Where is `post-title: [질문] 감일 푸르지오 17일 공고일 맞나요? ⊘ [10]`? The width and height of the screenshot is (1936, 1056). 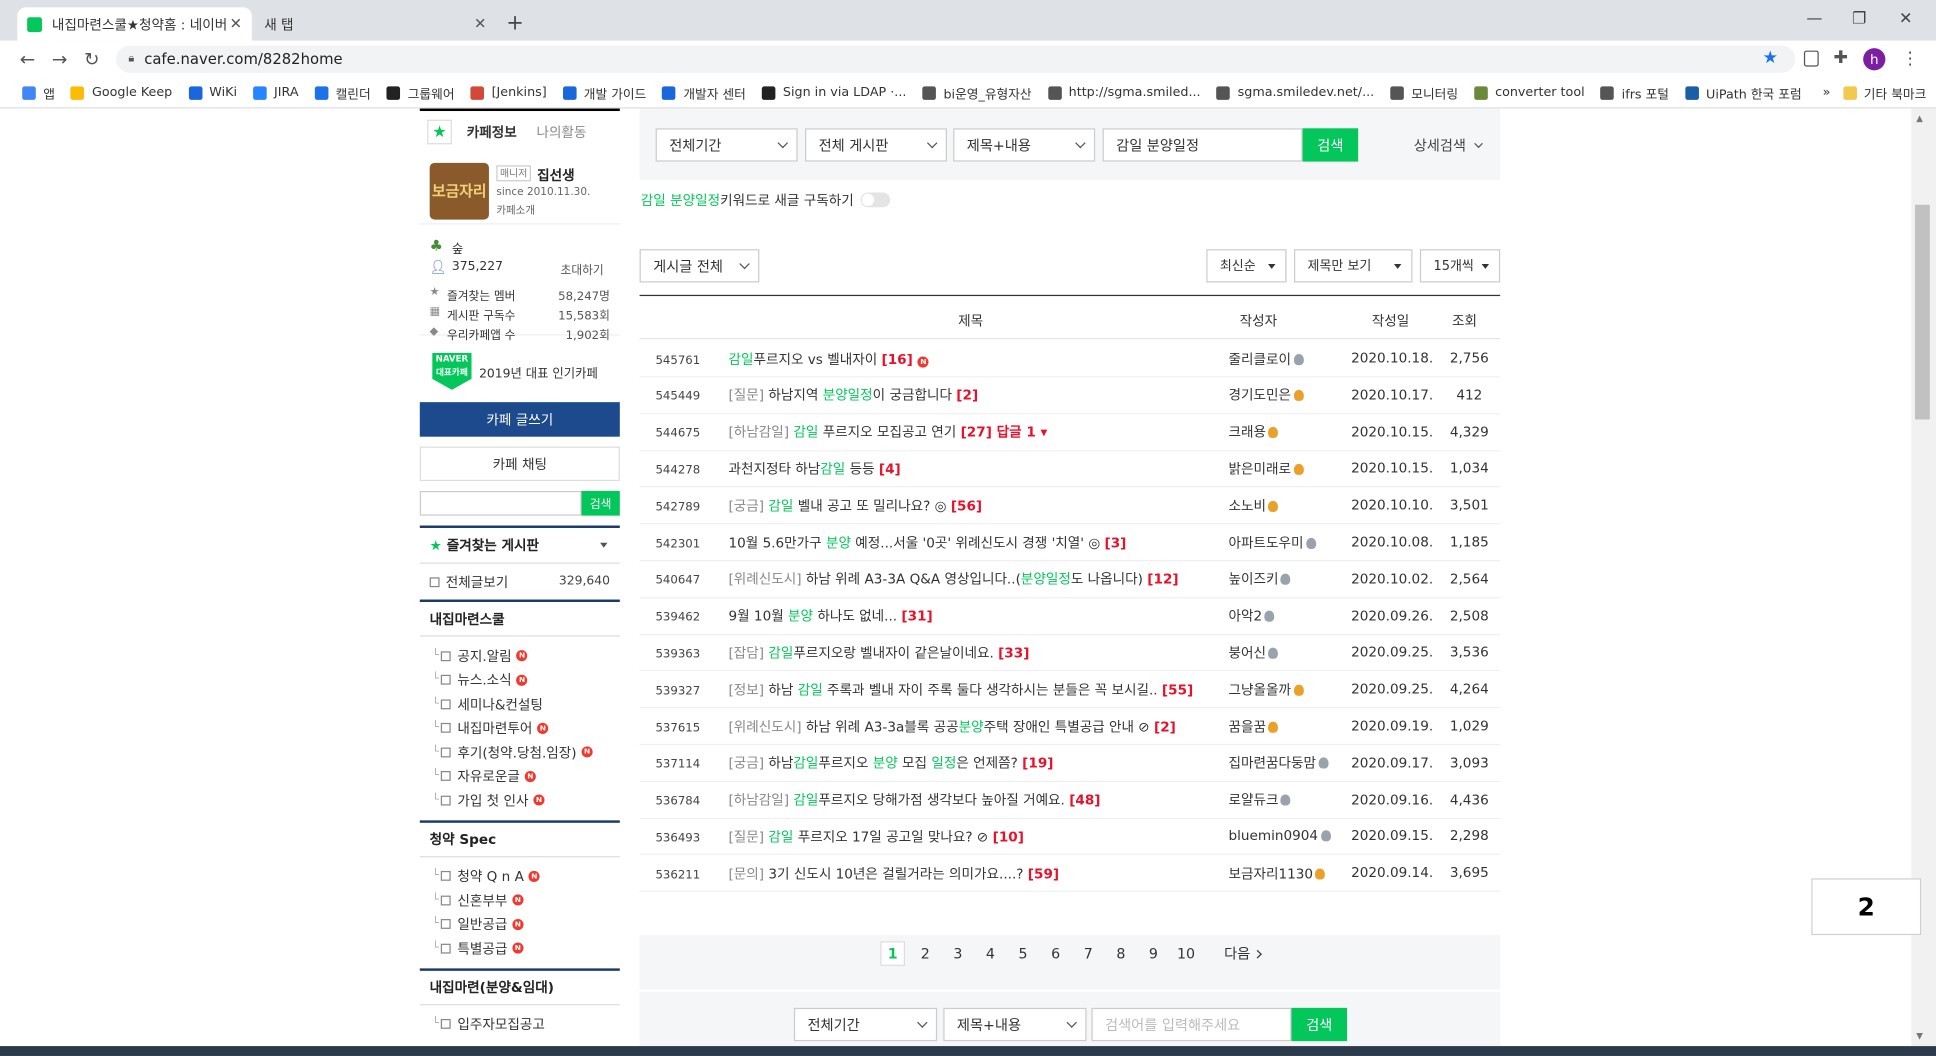 post-title: [질문] 감일 푸르지오 17일 공고일 맞나요? ⊘ [10] is located at coordinates (972, 836).